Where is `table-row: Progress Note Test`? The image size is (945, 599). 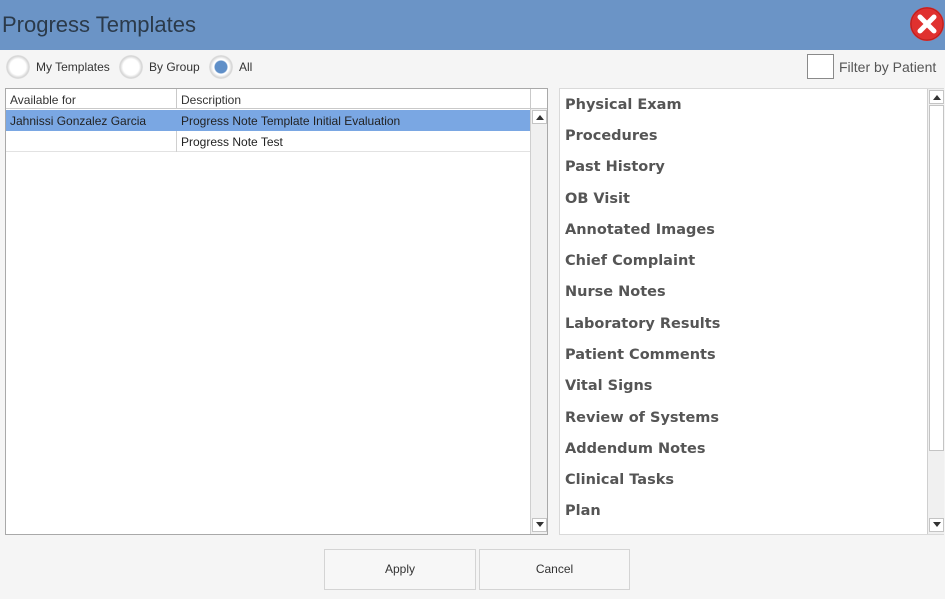 table-row: Progress Note Test is located at coordinates (268, 141).